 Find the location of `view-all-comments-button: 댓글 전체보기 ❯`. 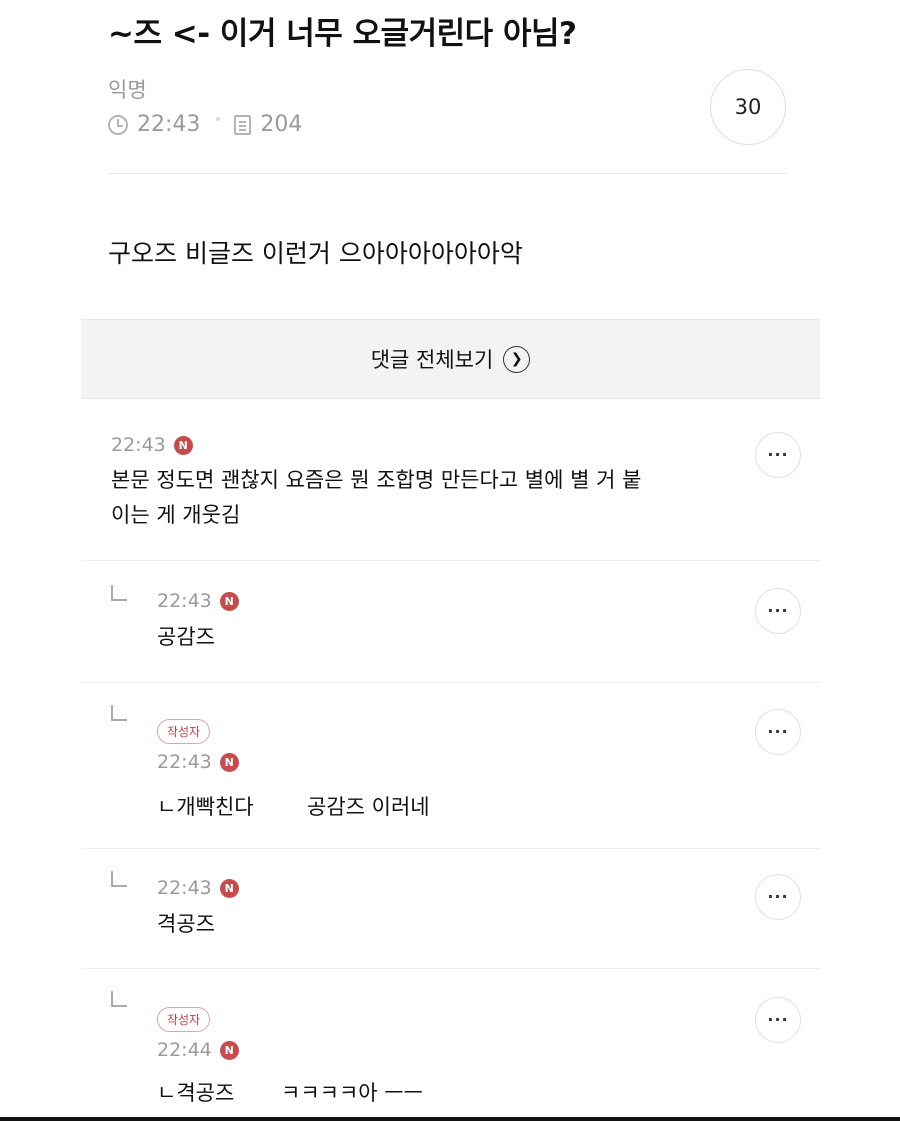

view-all-comments-button: 댓글 전체보기 ❯ is located at coordinates (450, 359).